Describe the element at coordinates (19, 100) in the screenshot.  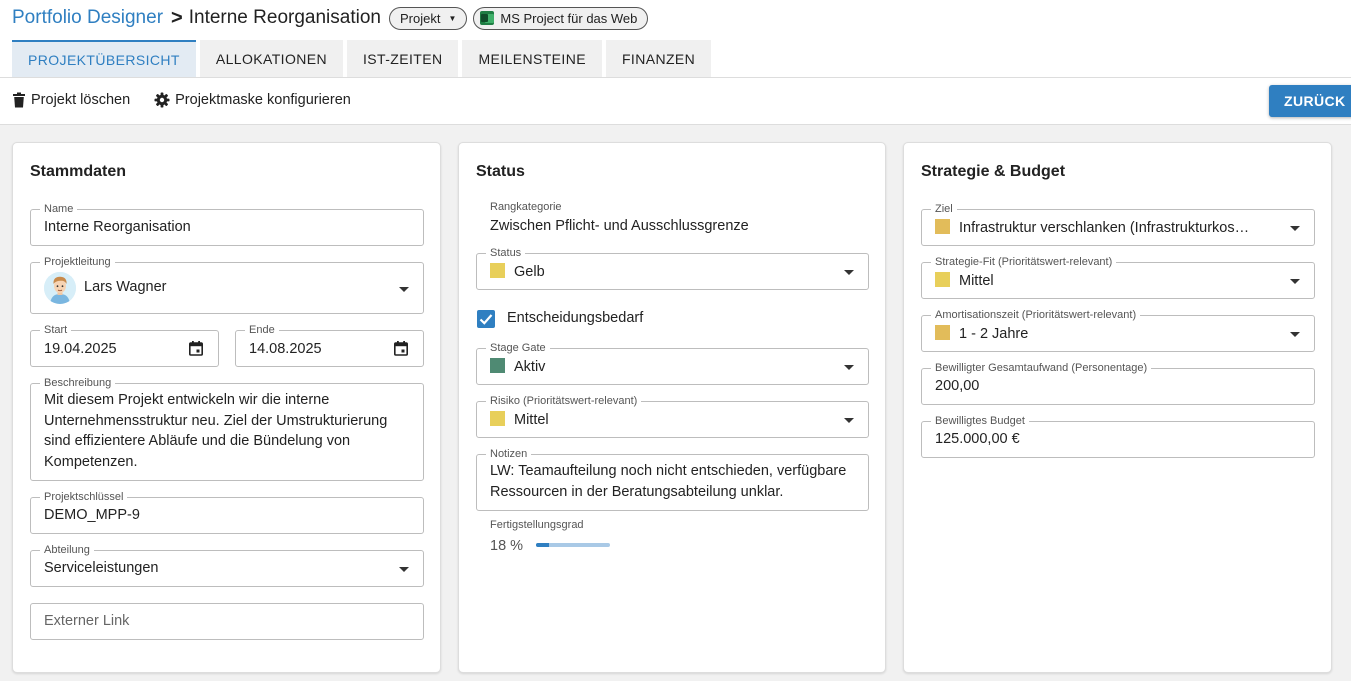
I see `trash-icon` at that location.